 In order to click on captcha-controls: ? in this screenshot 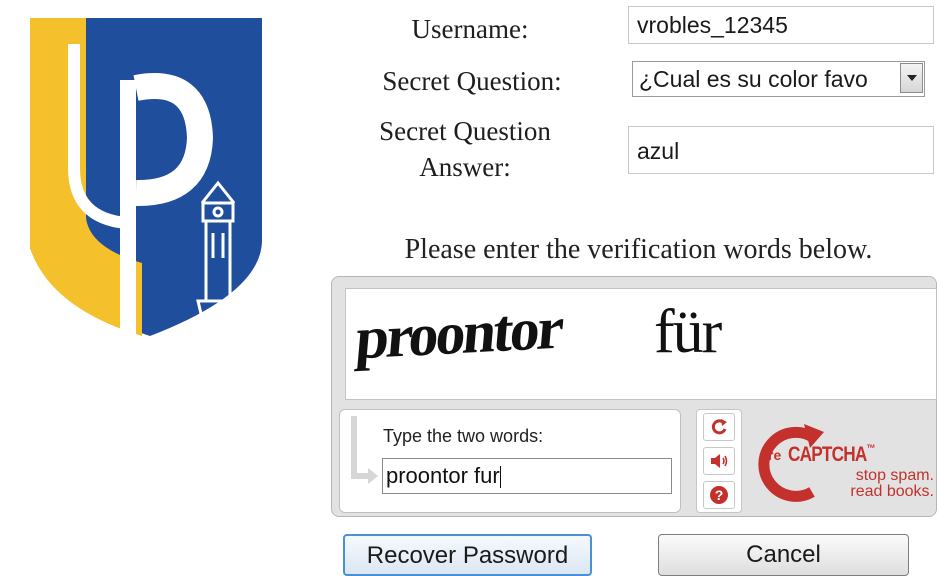, I will do `click(719, 461)`.